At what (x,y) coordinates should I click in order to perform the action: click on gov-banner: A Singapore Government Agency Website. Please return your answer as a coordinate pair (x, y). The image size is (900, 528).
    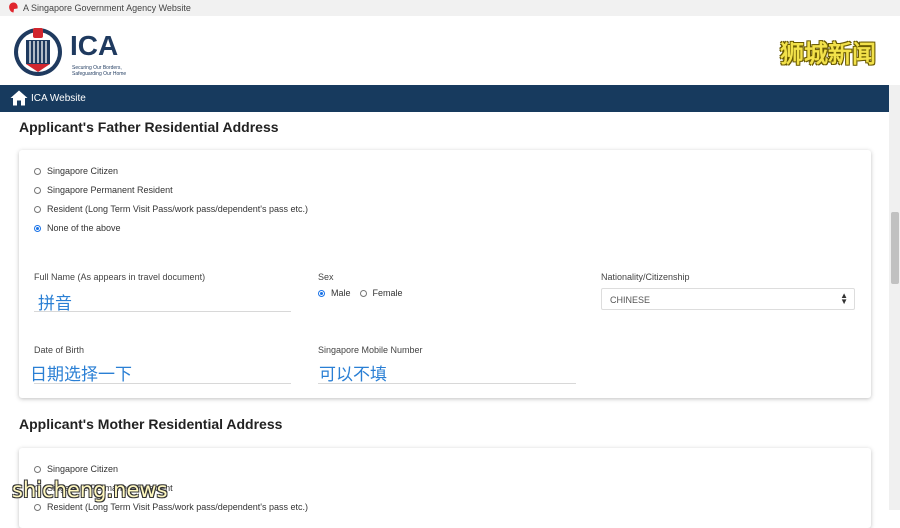
    Looking at the image, I should click on (450, 8).